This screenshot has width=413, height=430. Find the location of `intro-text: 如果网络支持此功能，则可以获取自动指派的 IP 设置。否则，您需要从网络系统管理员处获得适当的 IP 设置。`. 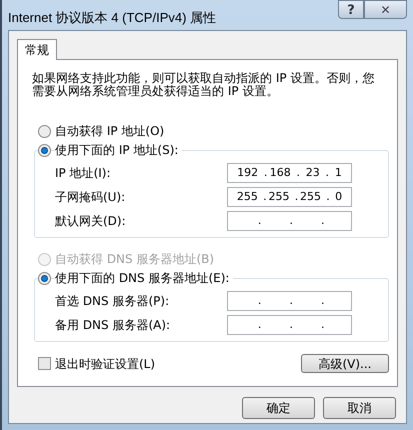

intro-text: 如果网络支持此功能，则可以获取自动指派的 IP 设置。否则，您需要从网络系统管理员处获得适当的 IP 设置。 is located at coordinates (204, 85).